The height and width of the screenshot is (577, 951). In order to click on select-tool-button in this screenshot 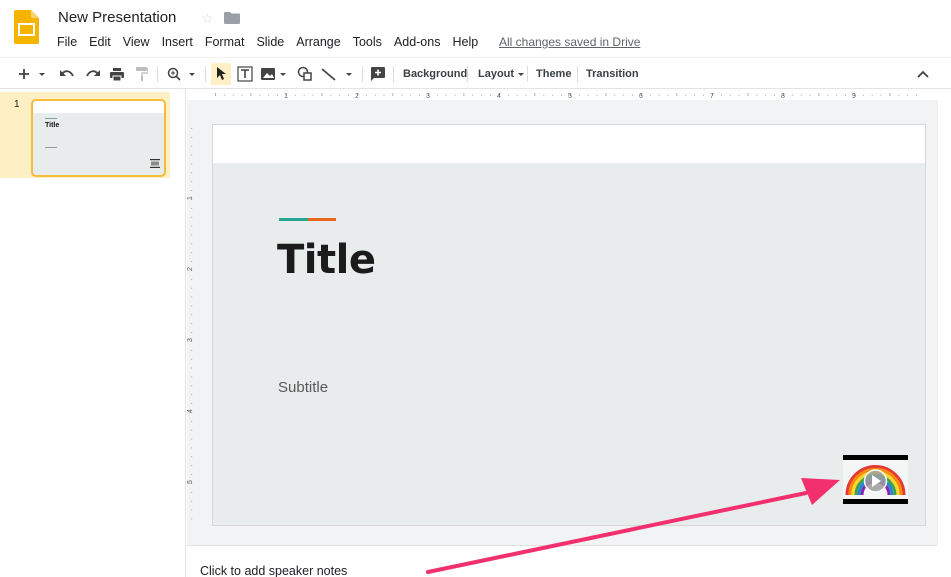, I will do `click(221, 74)`.